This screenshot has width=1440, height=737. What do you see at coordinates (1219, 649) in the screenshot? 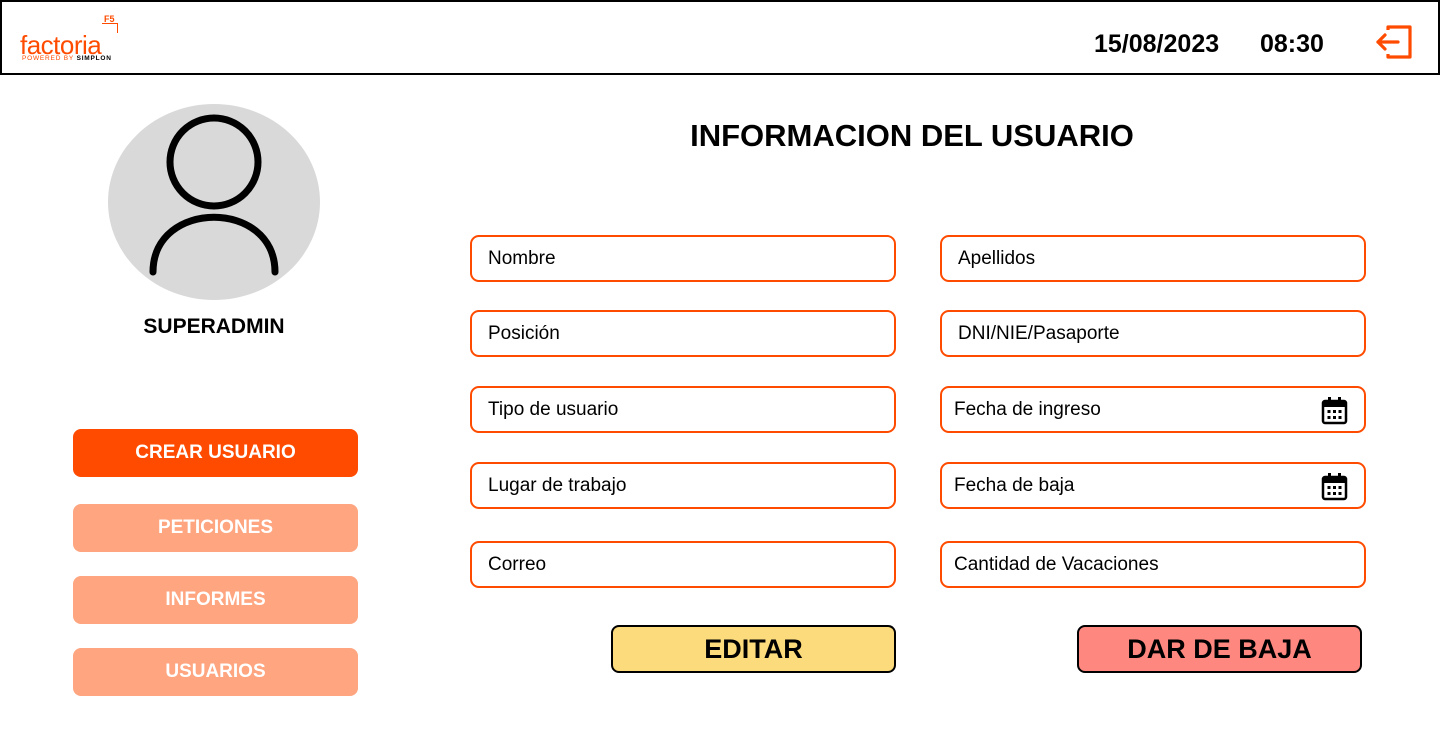
I see `deactivate-user-button: DAR DE BAJA` at bounding box center [1219, 649].